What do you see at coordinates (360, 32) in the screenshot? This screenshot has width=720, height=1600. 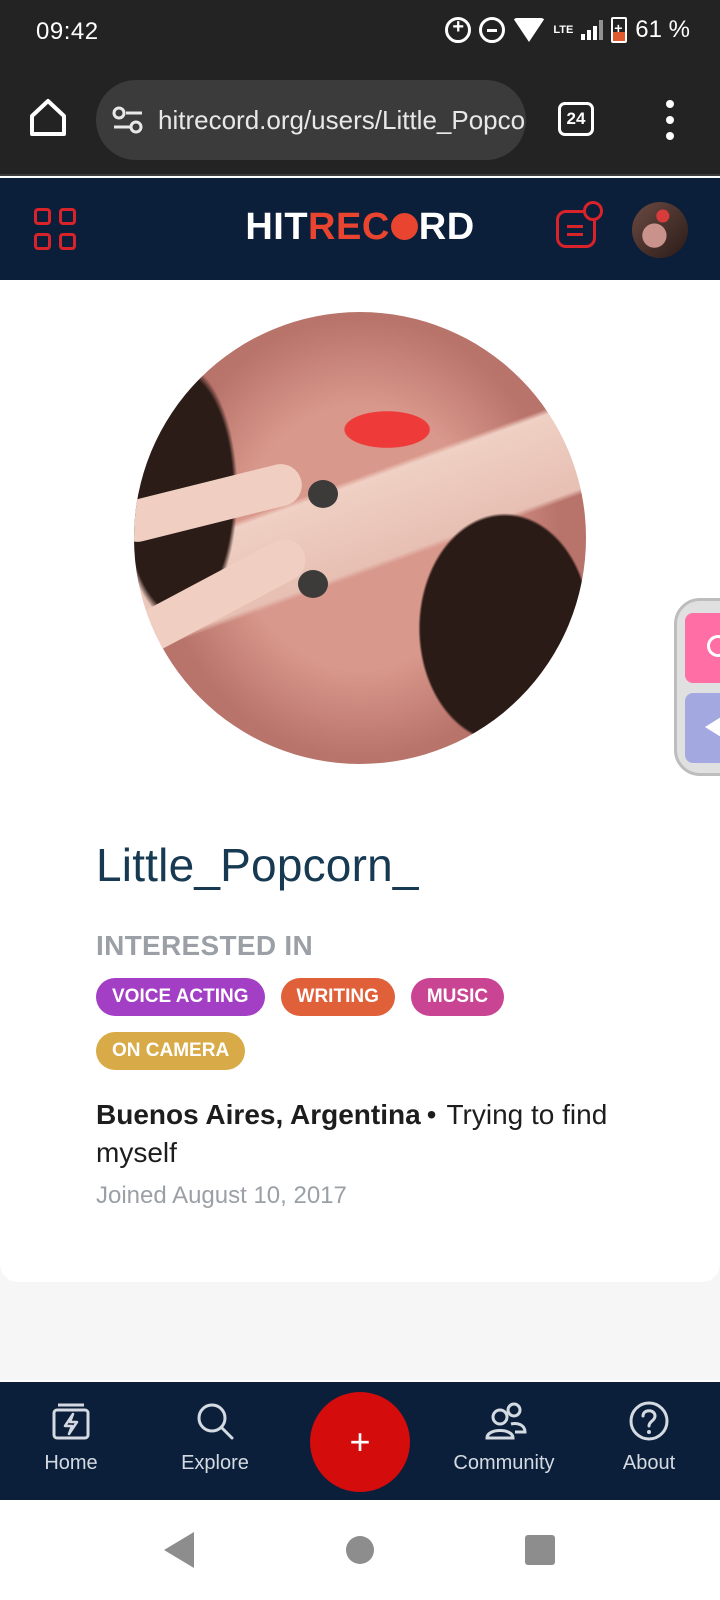 I see `status-bar: 09:42 LTE 61 %` at bounding box center [360, 32].